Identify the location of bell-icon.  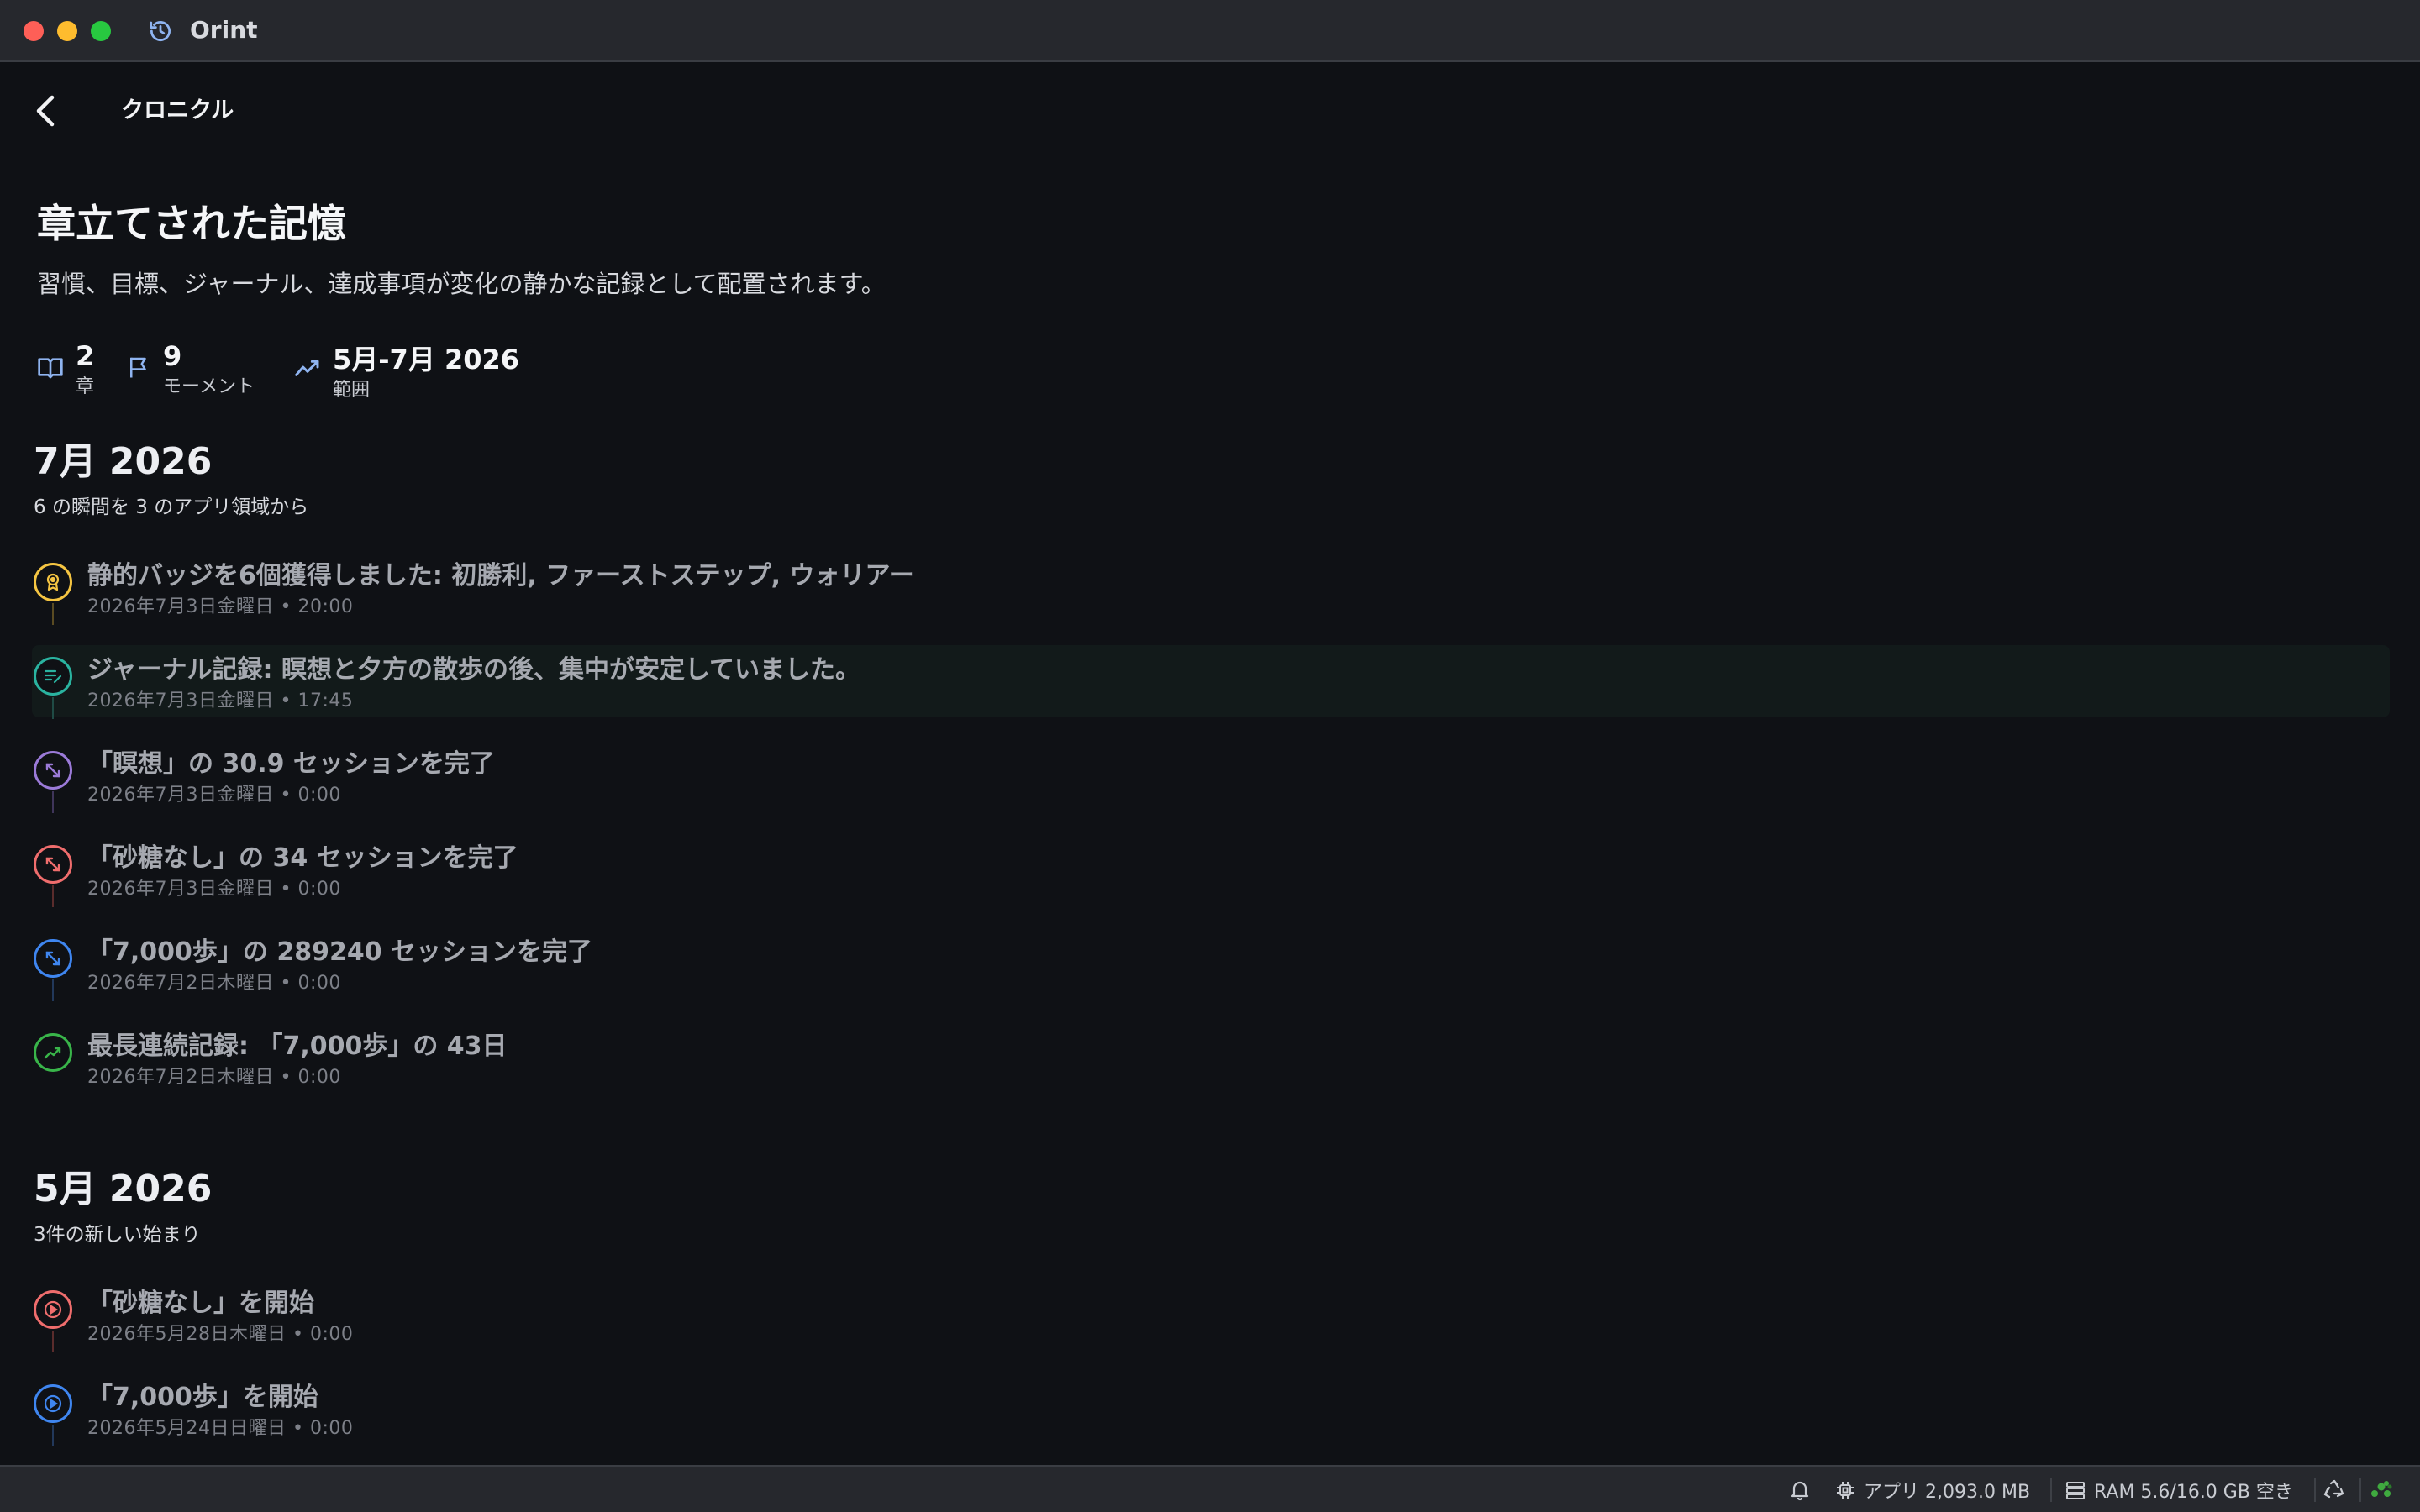
(1800, 1491).